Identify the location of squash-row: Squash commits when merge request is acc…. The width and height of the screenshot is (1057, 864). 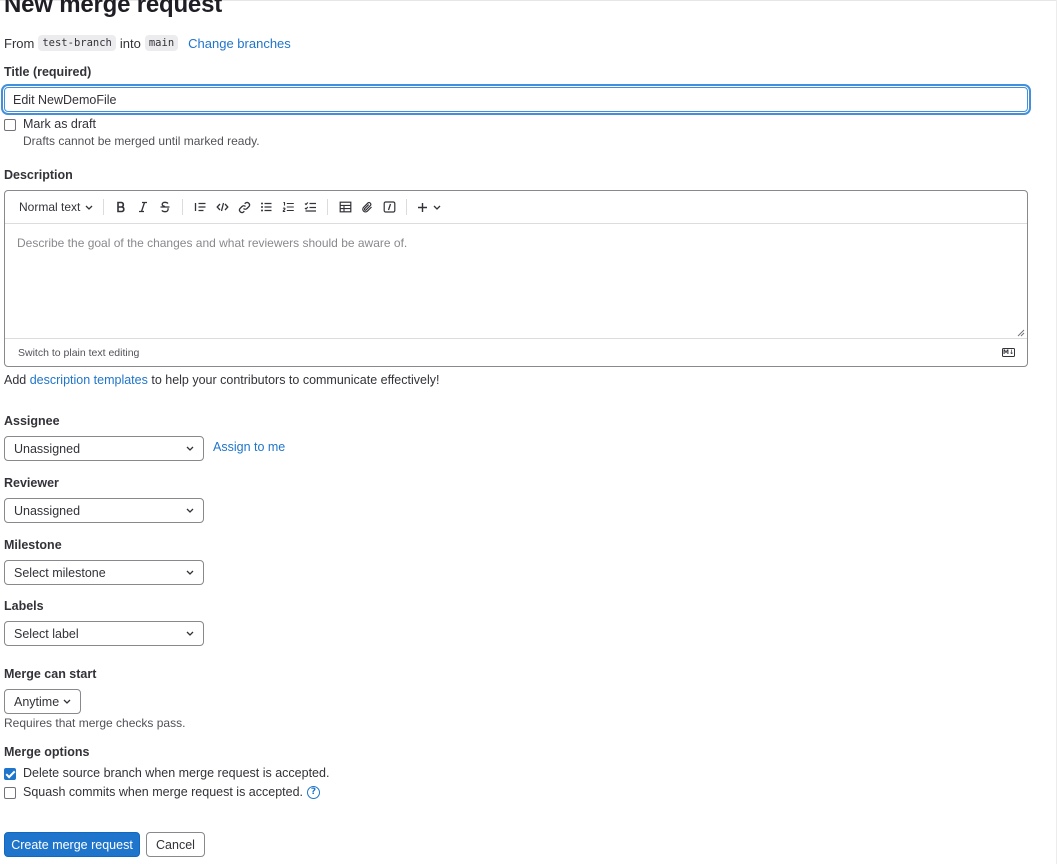
(171, 792).